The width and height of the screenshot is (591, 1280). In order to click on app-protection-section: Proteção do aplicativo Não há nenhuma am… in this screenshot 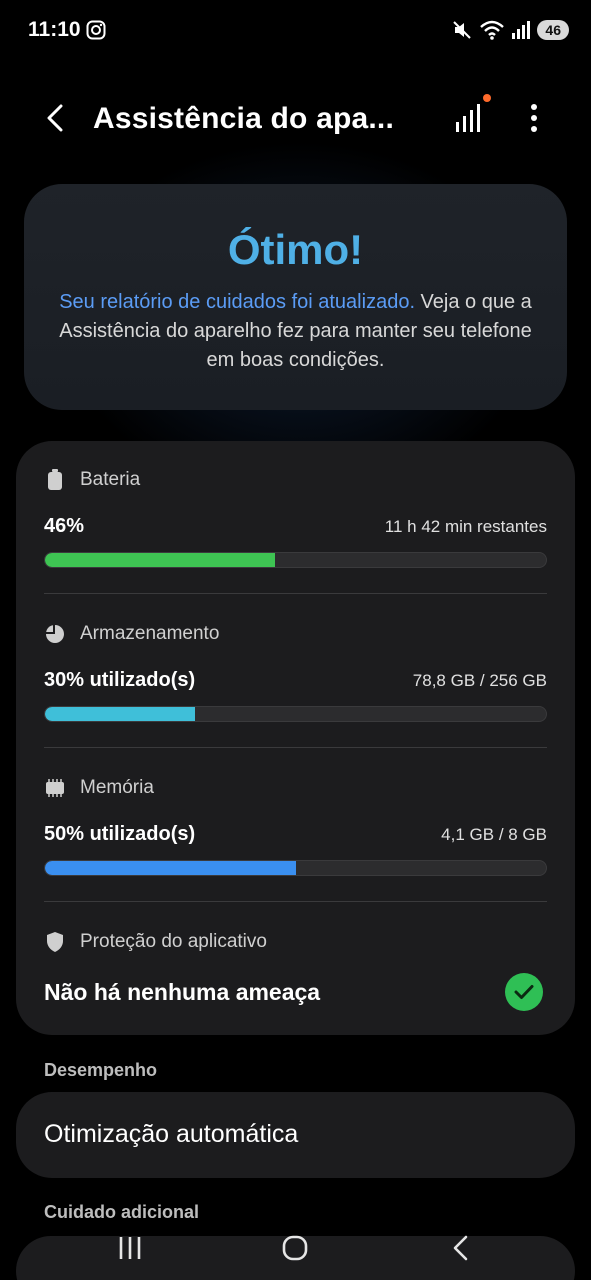, I will do `click(295, 969)`.